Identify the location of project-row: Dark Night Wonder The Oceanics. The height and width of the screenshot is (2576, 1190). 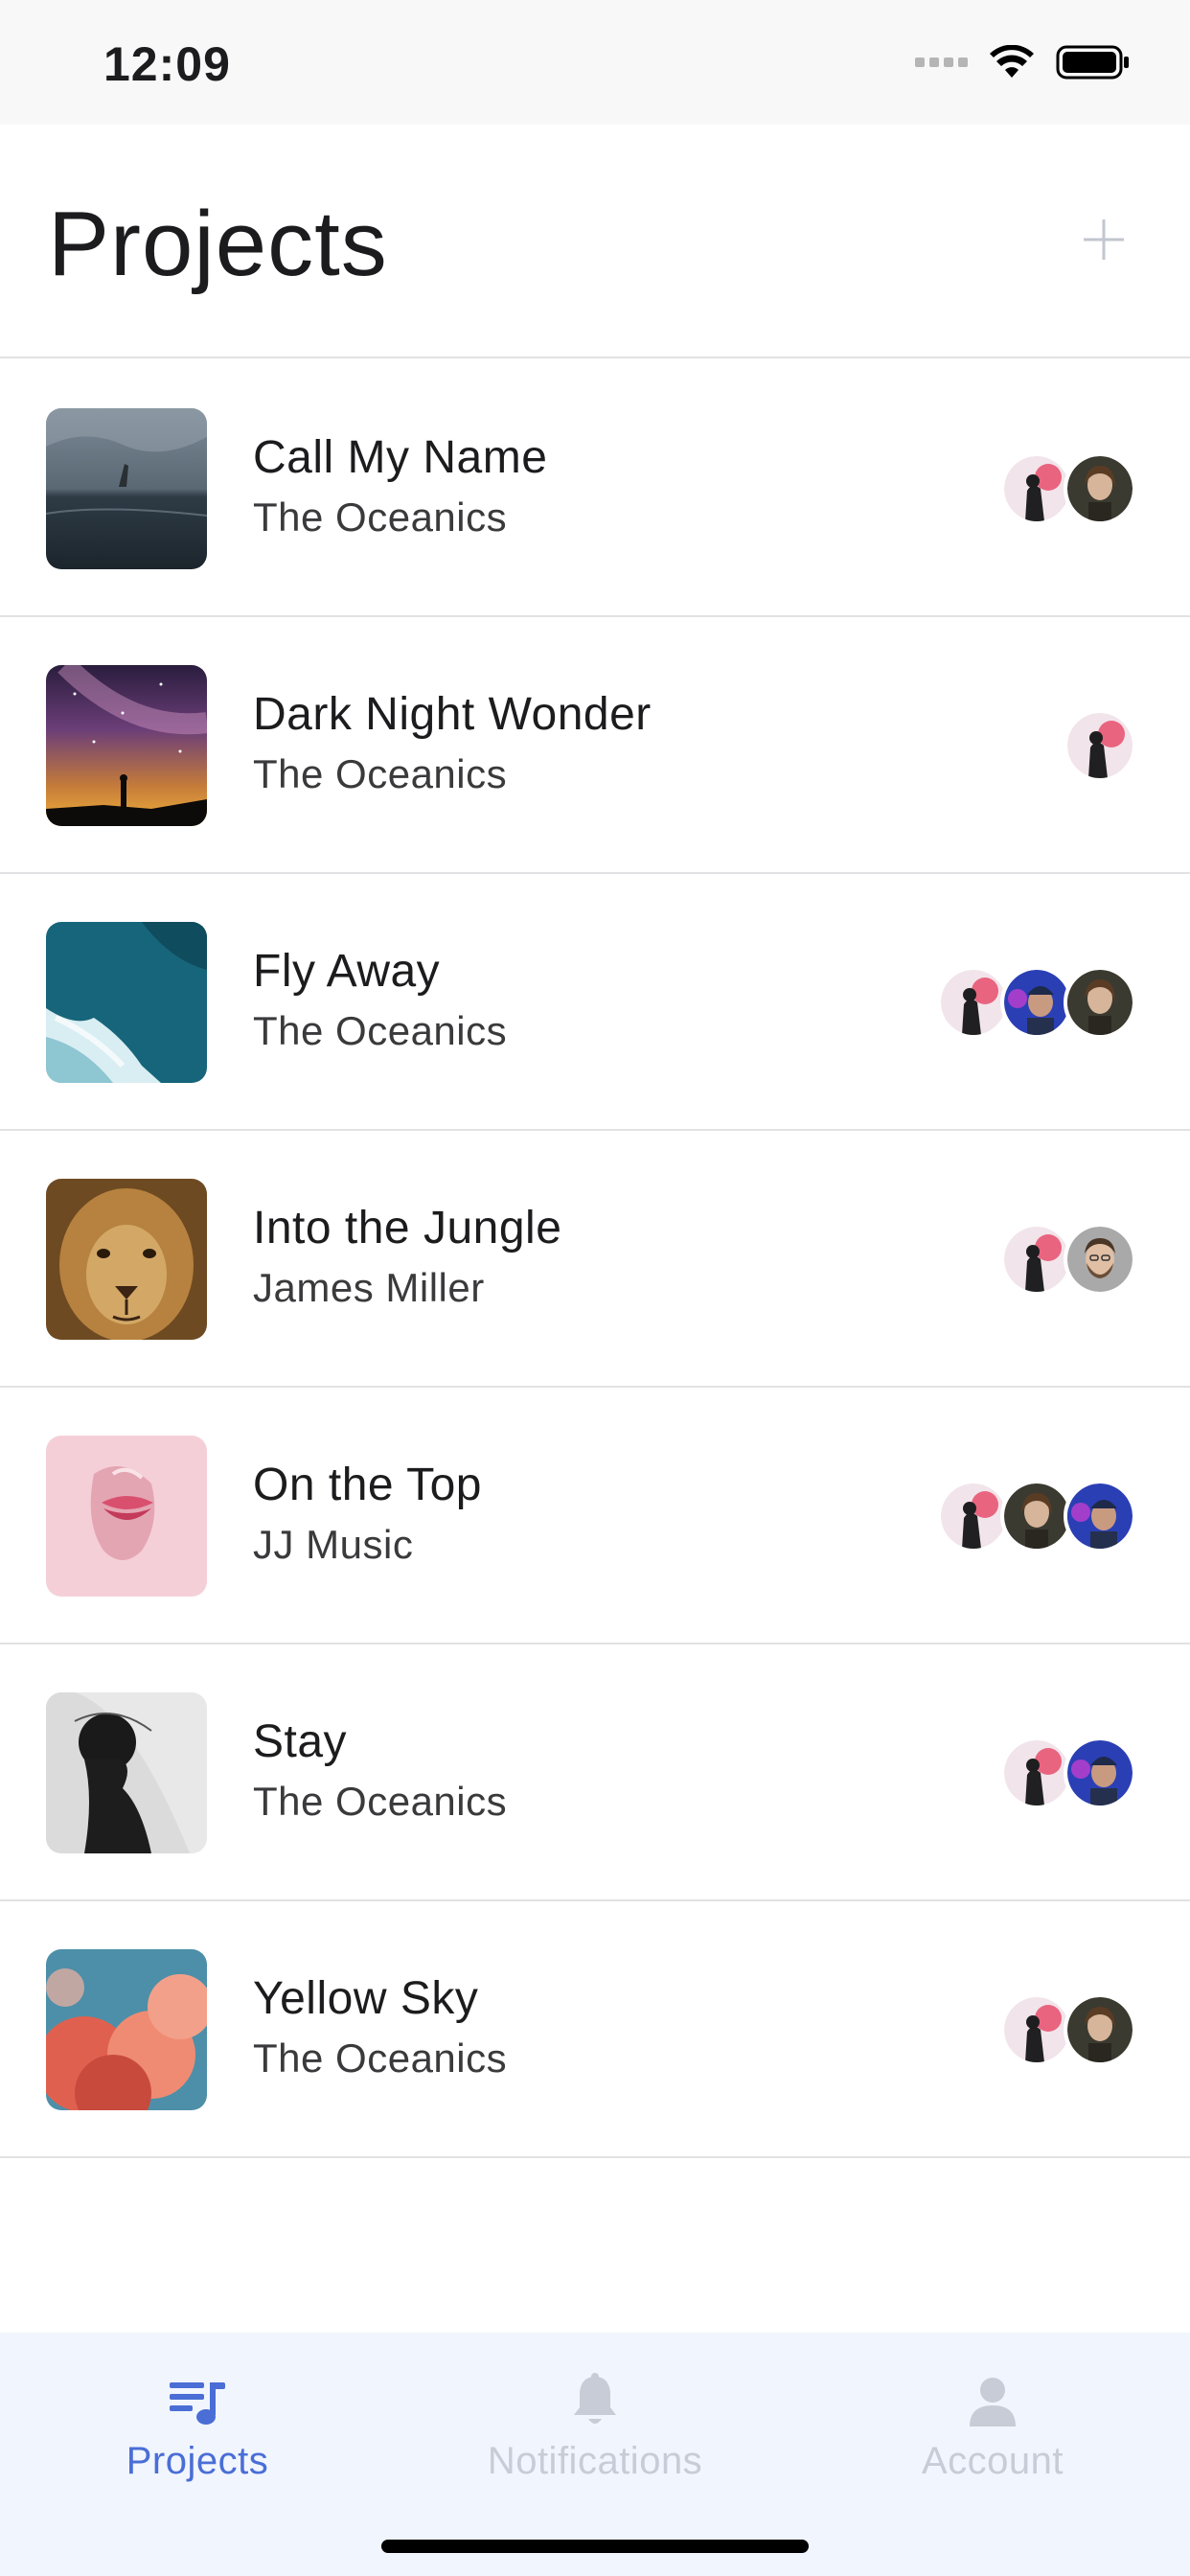
(595, 745).